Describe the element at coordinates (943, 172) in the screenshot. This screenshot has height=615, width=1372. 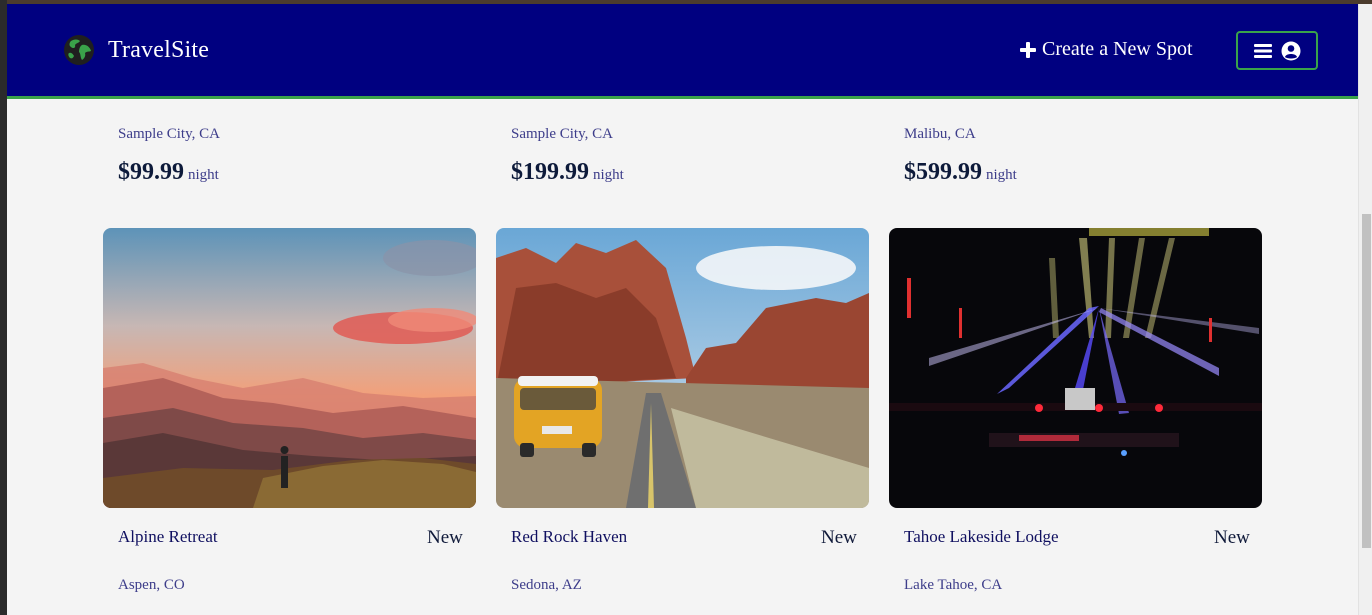
I see `spot-price: $599.99` at that location.